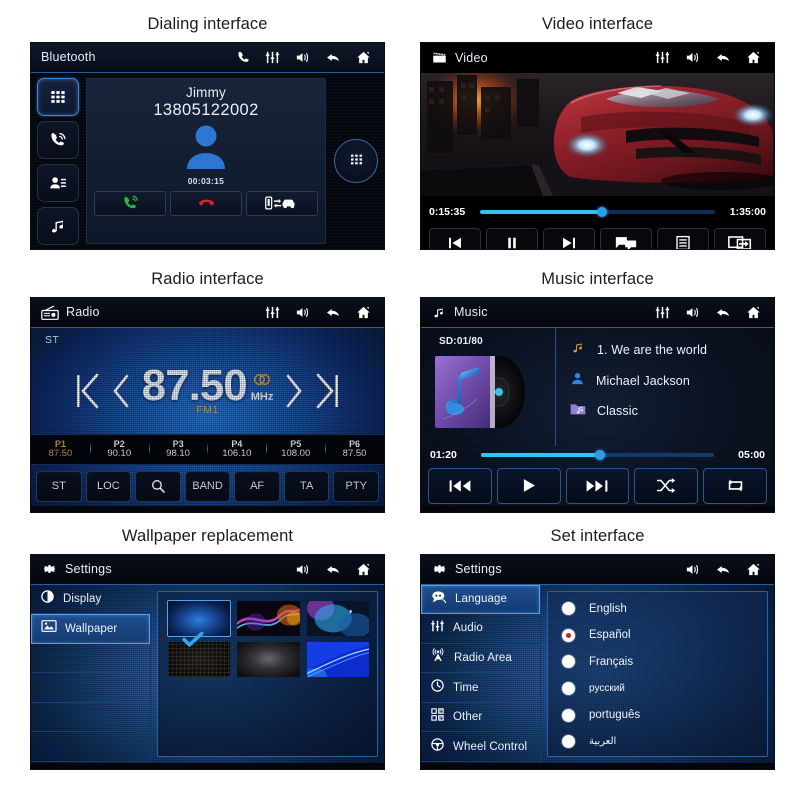 The height and width of the screenshot is (800, 800). What do you see at coordinates (664, 715) in the screenshot?
I see `language-option-portugues: português` at bounding box center [664, 715].